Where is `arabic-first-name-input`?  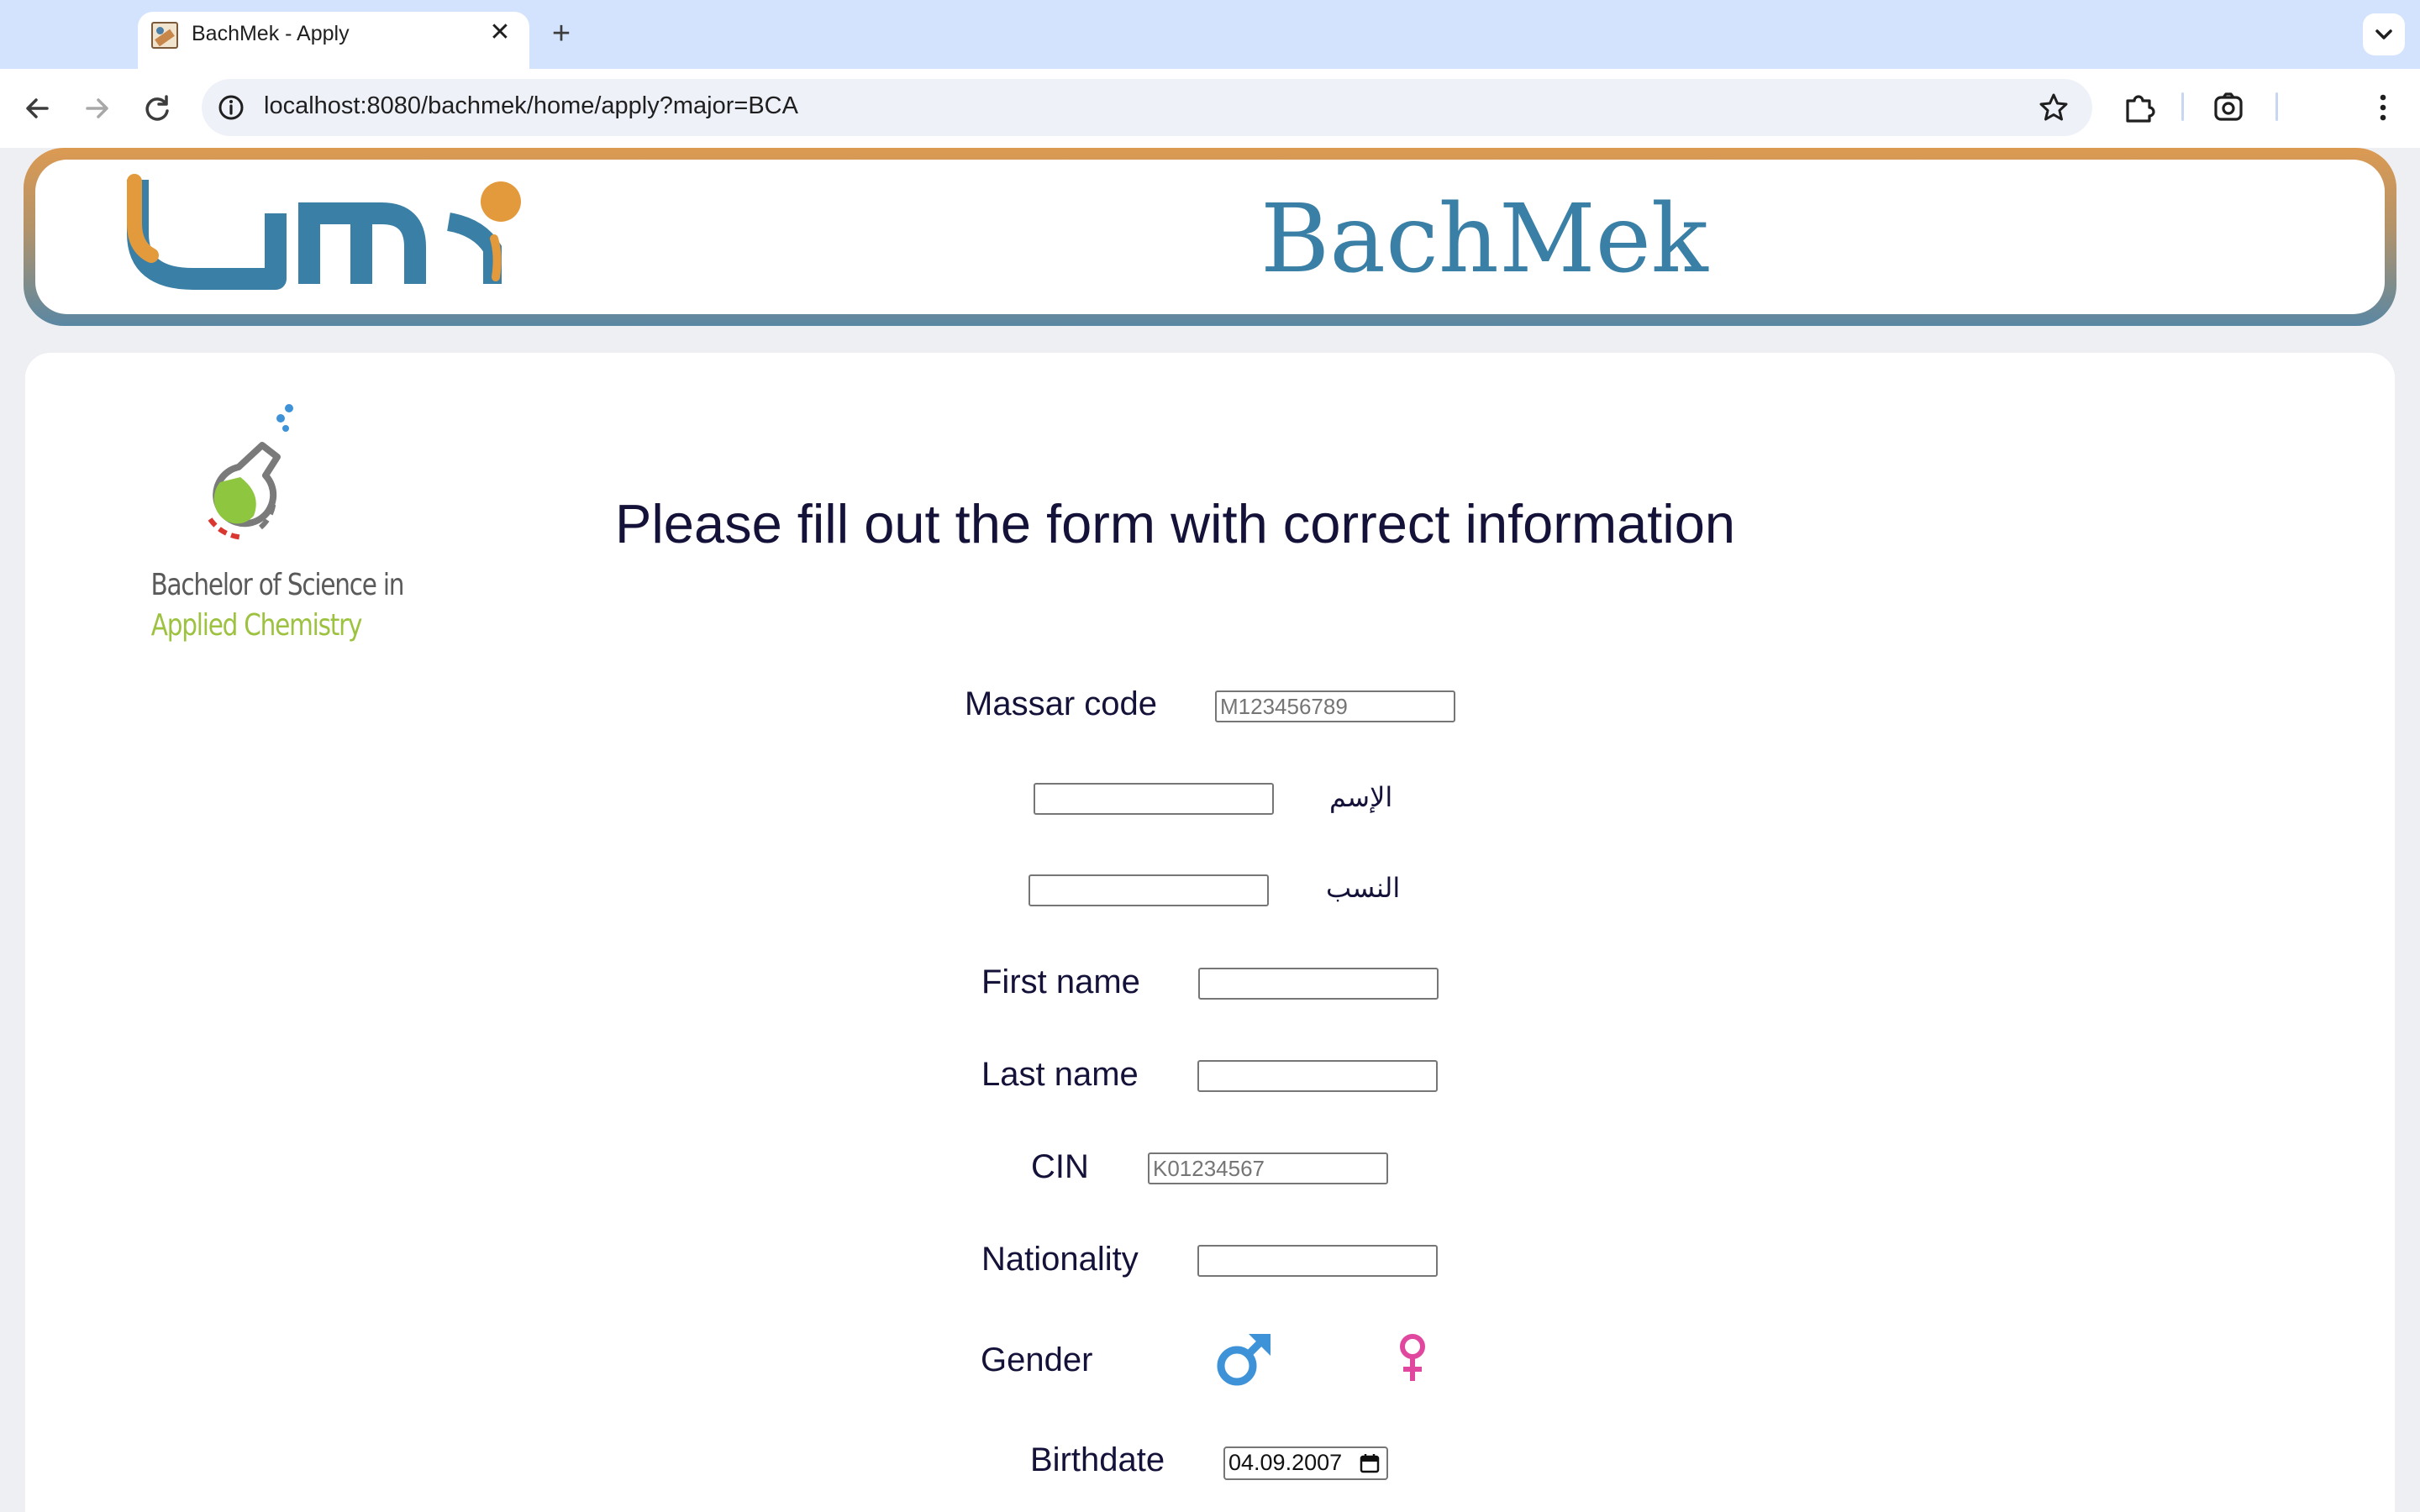
arabic-first-name-input is located at coordinates (1154, 799).